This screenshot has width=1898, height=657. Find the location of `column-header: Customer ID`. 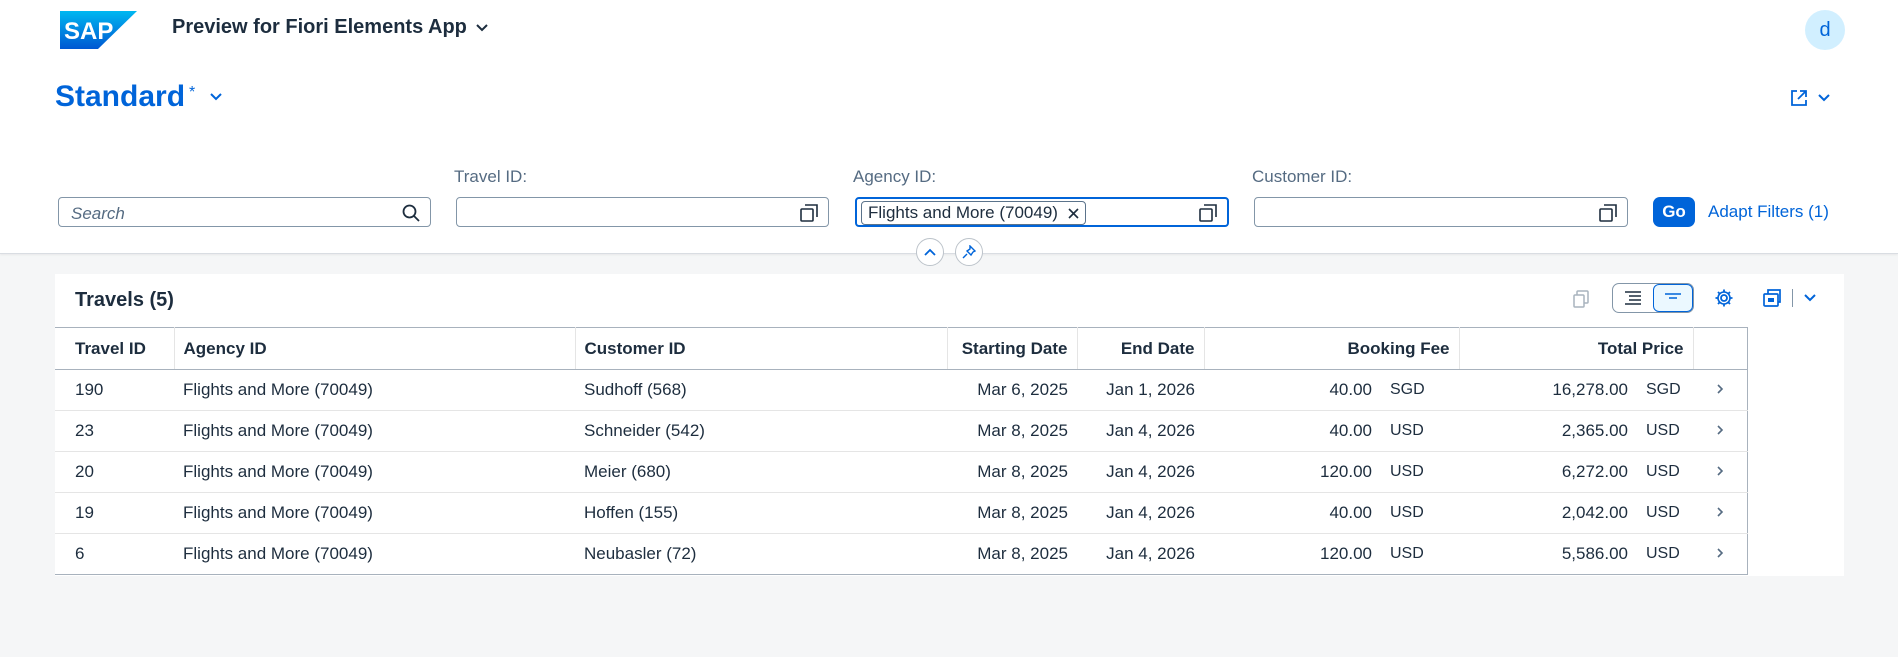

column-header: Customer ID is located at coordinates (761, 348).